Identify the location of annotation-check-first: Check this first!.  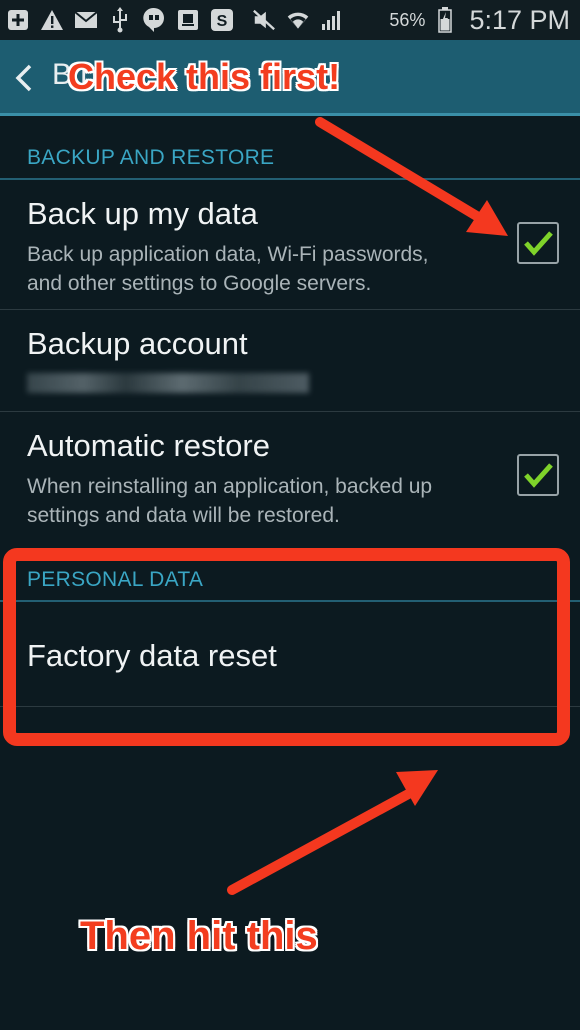
(204, 76).